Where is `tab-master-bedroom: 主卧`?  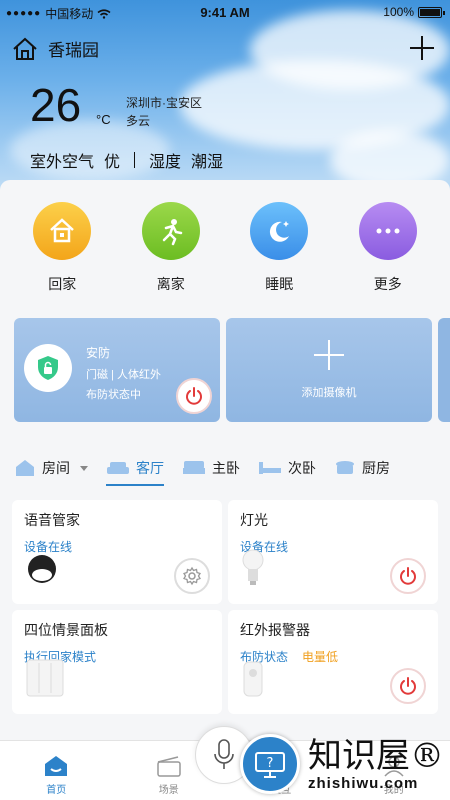
tab-master-bedroom: 主卧 is located at coordinates (211, 468).